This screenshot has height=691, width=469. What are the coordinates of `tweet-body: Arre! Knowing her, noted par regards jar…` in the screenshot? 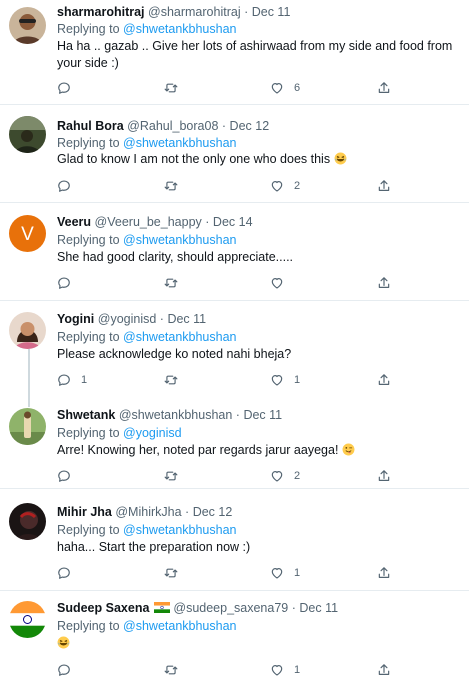 It's located at (259, 450).